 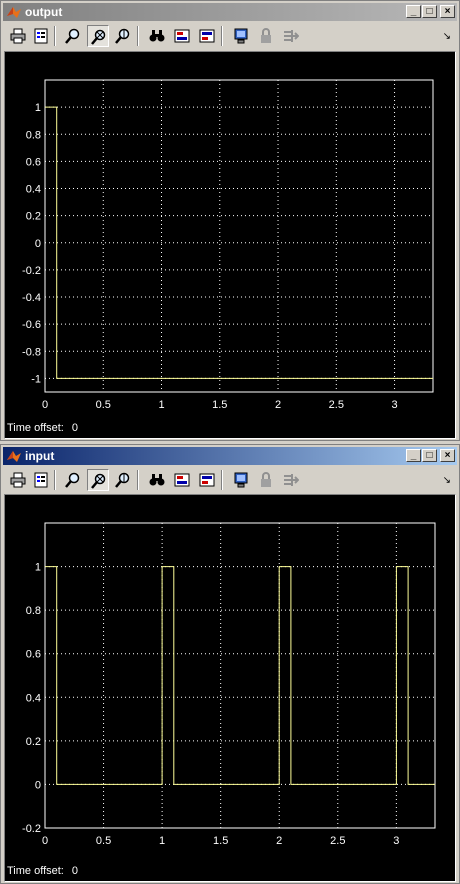 I want to click on y-tick-label: -0.4, so click(x=31, y=298).